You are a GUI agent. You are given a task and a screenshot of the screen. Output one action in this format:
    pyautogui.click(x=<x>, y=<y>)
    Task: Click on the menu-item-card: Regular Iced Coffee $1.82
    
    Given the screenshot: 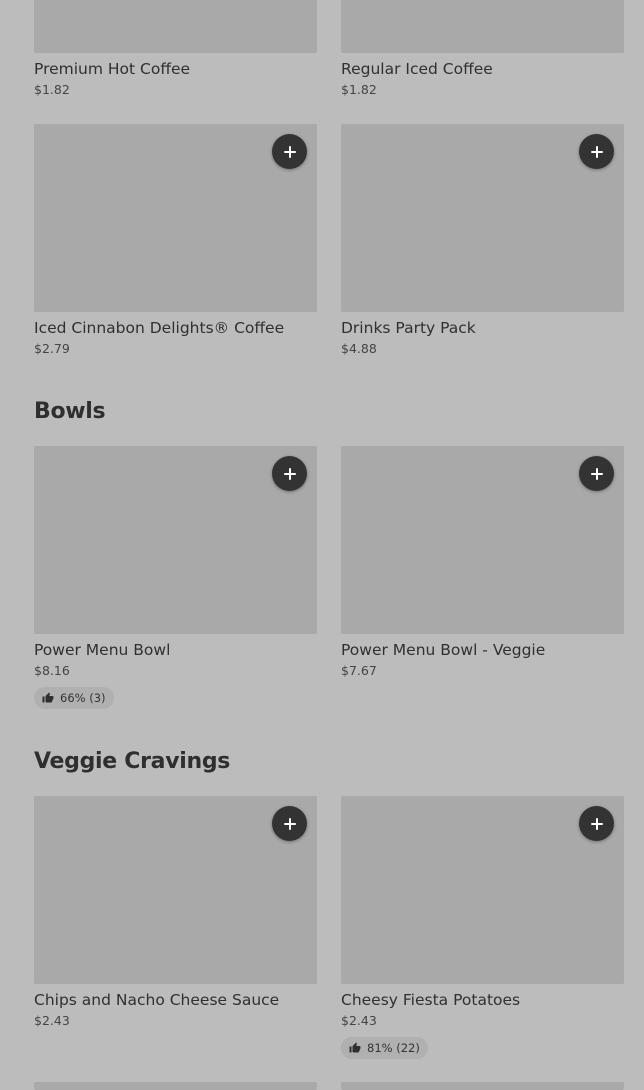 What is the action you would take?
    pyautogui.click(x=482, y=49)
    